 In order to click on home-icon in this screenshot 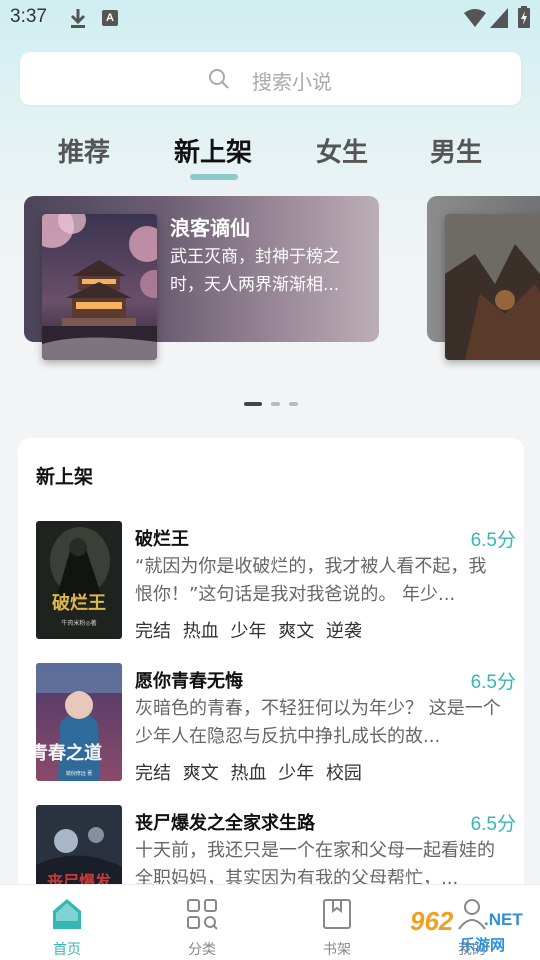, I will do `click(67, 914)`.